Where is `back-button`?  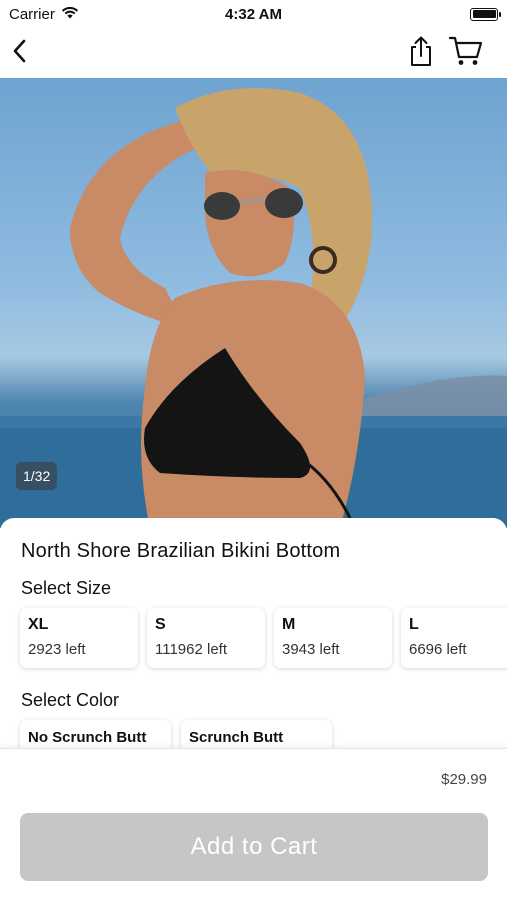 back-button is located at coordinates (20, 53).